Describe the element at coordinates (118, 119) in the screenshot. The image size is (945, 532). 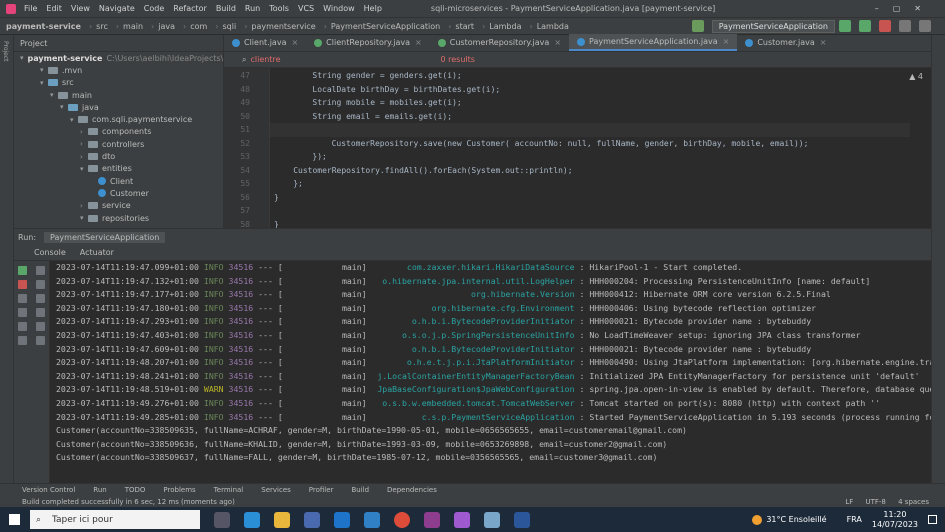
I see `tree-item-com-sqli-paymentservice: ▾ com.sqli.paymentservice` at that location.